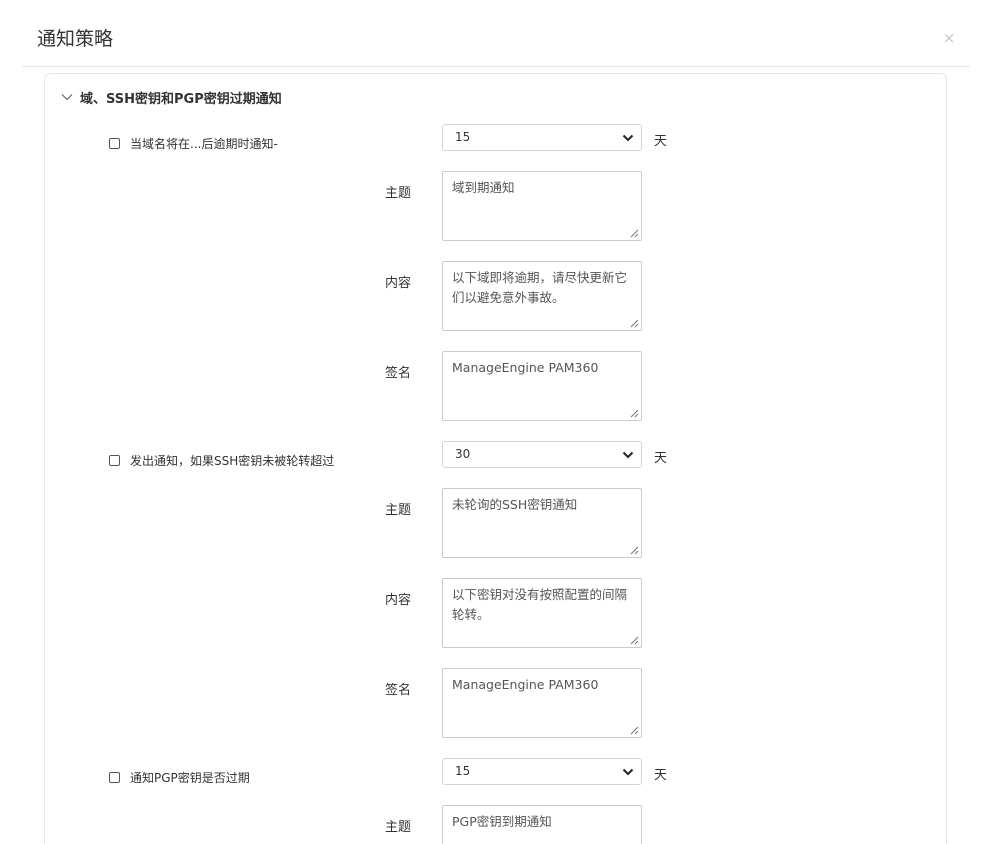  I want to click on textarea-value: 未轮询的SSH密钥通知, so click(515, 504).